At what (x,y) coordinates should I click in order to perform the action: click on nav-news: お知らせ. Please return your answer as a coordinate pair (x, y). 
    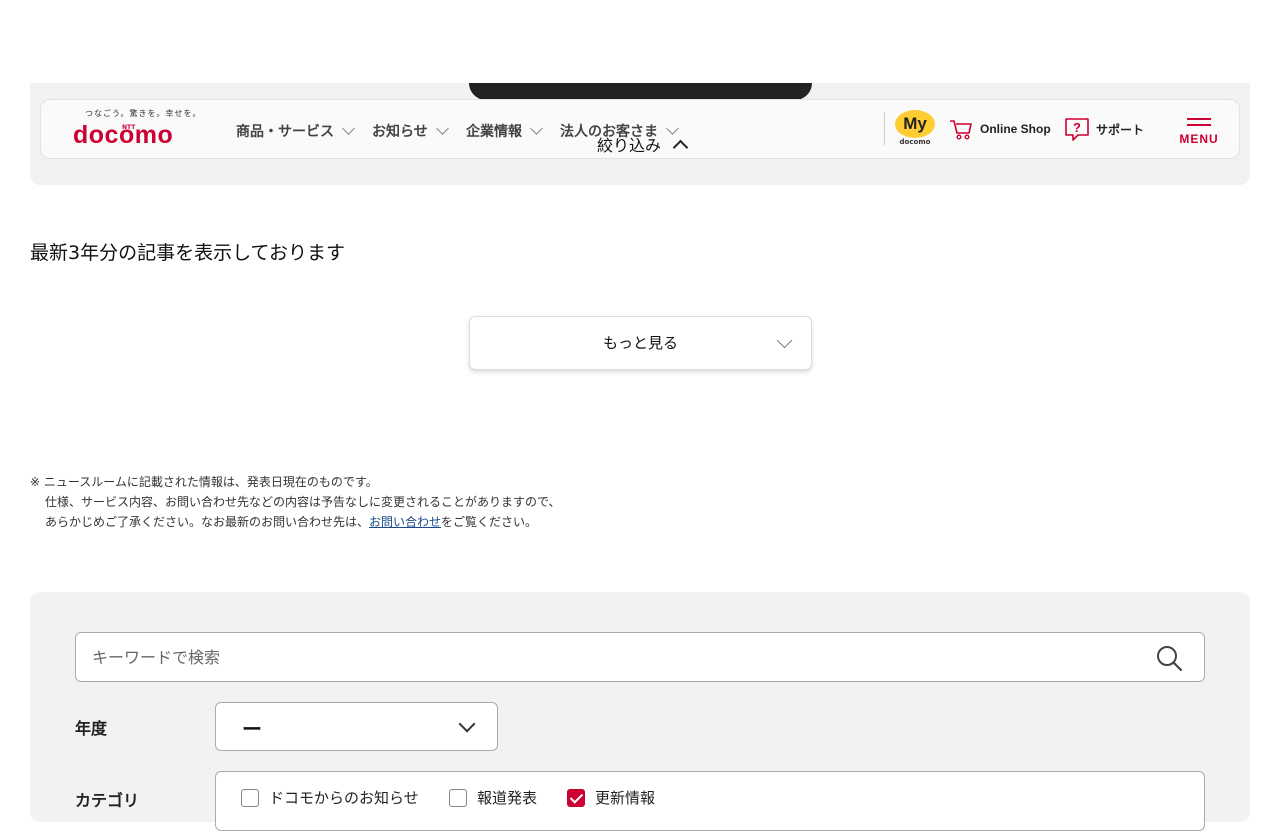
    Looking at the image, I should click on (410, 131).